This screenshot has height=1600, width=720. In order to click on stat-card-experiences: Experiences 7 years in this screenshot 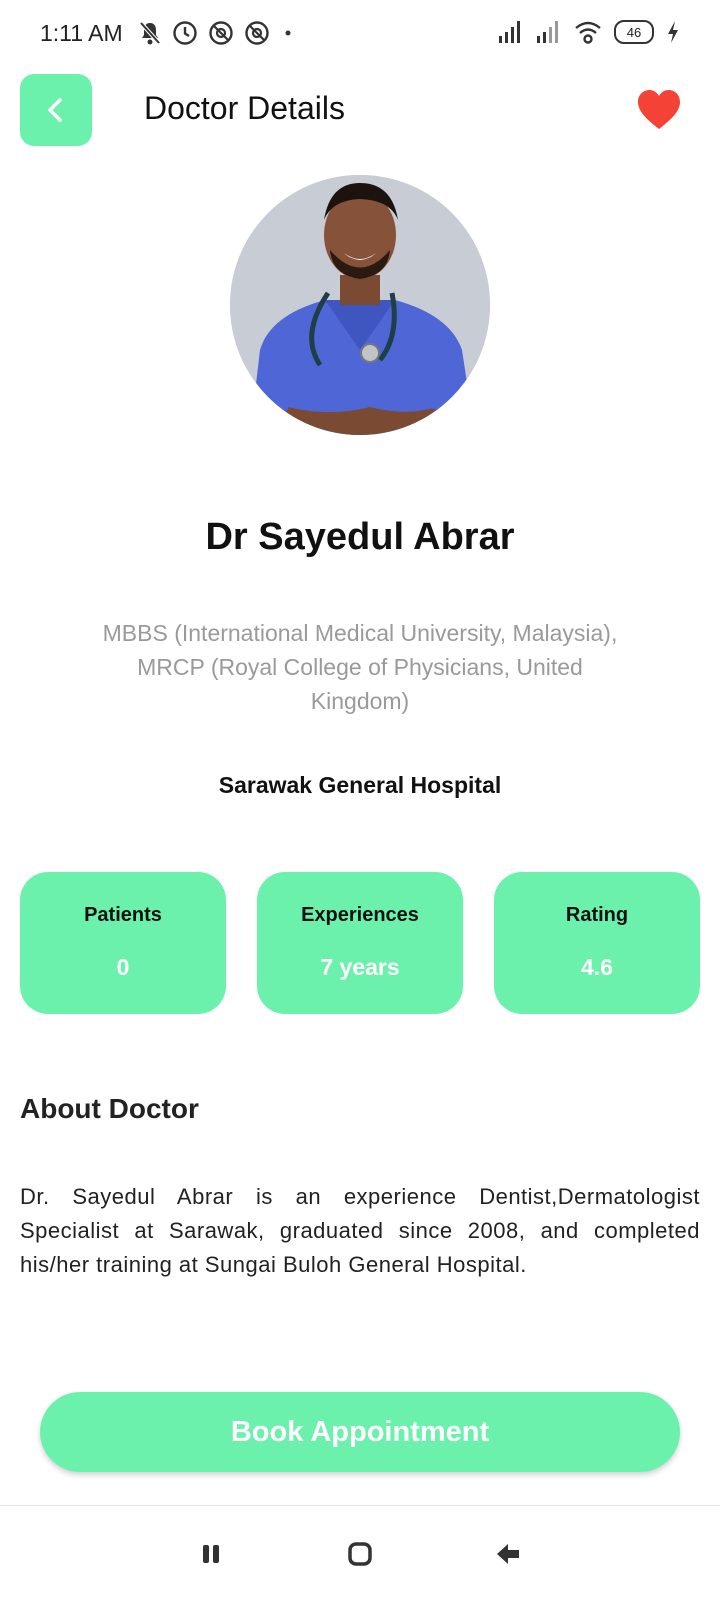, I will do `click(360, 943)`.